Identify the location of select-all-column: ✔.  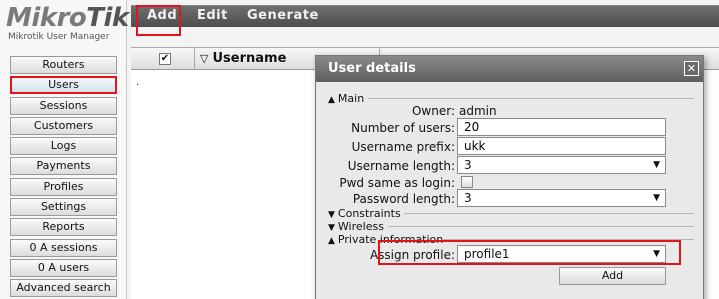
(163, 59).